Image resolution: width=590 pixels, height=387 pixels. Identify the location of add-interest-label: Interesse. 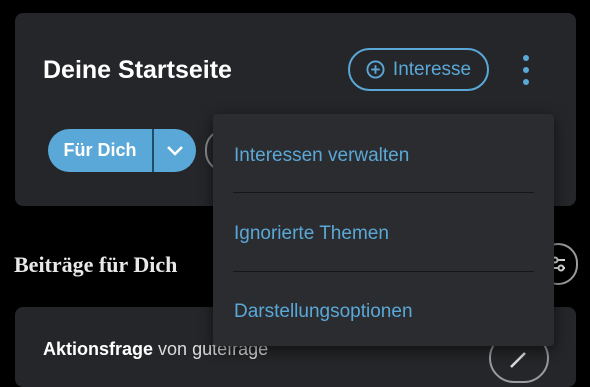
(432, 69).